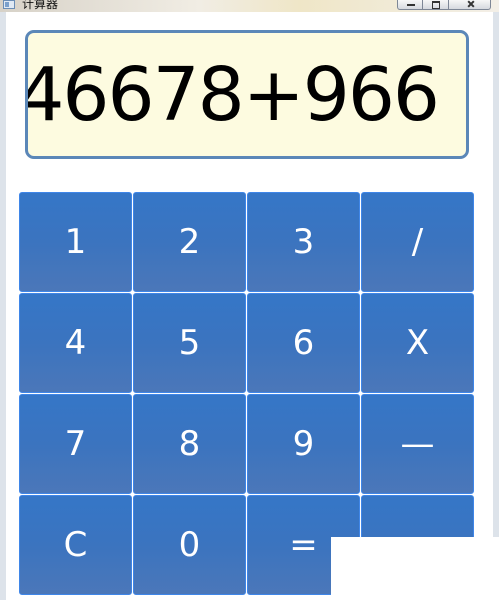 Image resolution: width=499 pixels, height=600 pixels. I want to click on key-subtract: —, so click(417, 444).